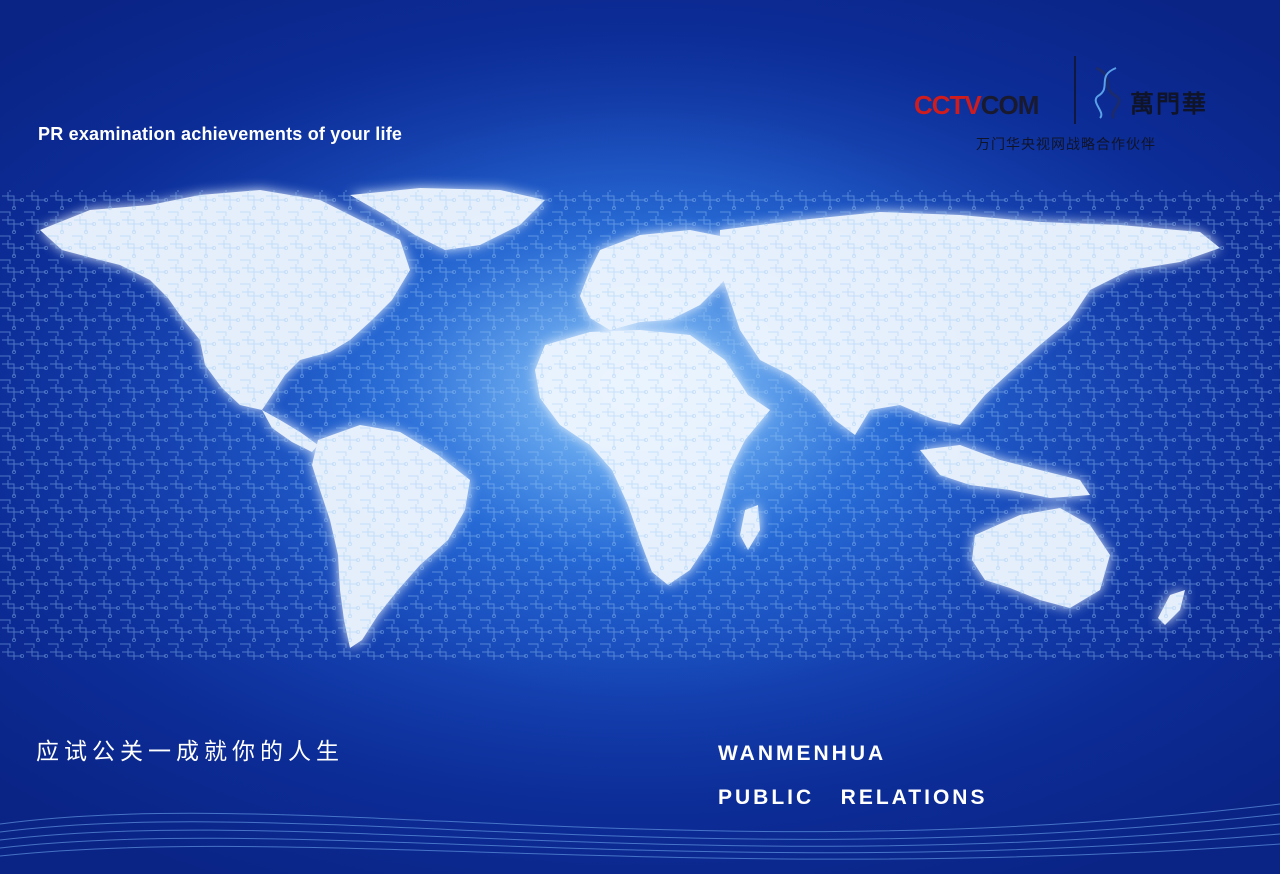 The image size is (1280, 874). Describe the element at coordinates (1073, 104) in the screenshot. I see `partner-logo: CCTVCOM 萬門華 万门华央视网战略合作伙伴` at that location.